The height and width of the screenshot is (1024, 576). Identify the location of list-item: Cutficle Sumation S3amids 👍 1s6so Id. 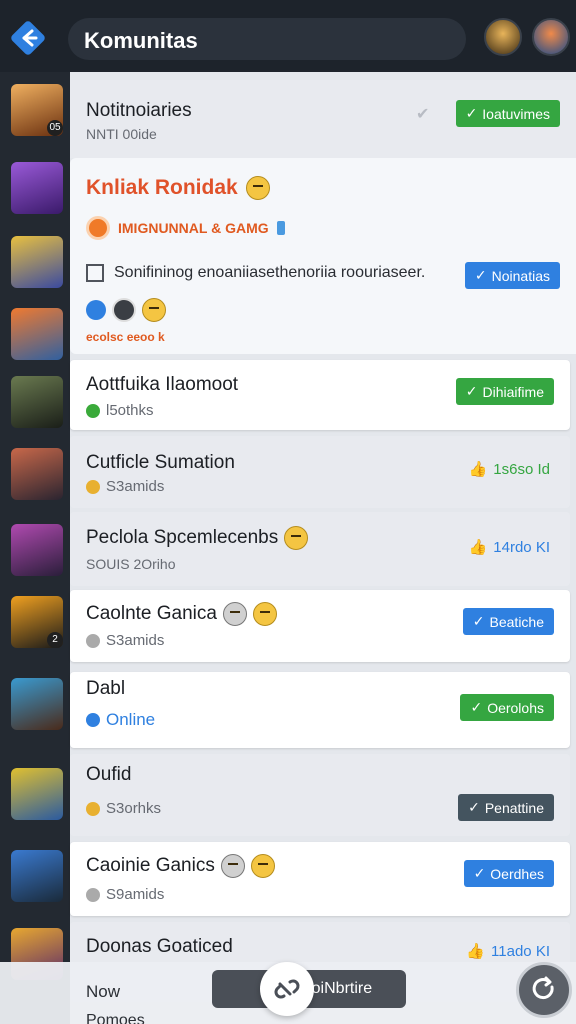
(320, 472).